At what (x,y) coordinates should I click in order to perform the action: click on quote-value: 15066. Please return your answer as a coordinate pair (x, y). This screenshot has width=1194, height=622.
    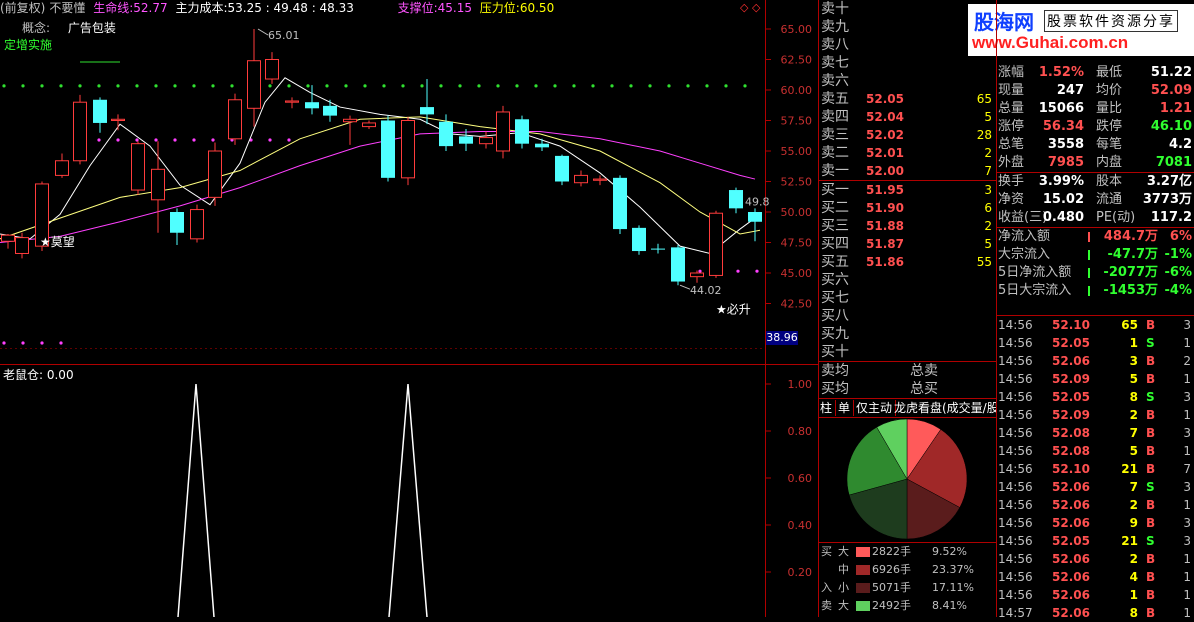
    Looking at the image, I should click on (1061, 108).